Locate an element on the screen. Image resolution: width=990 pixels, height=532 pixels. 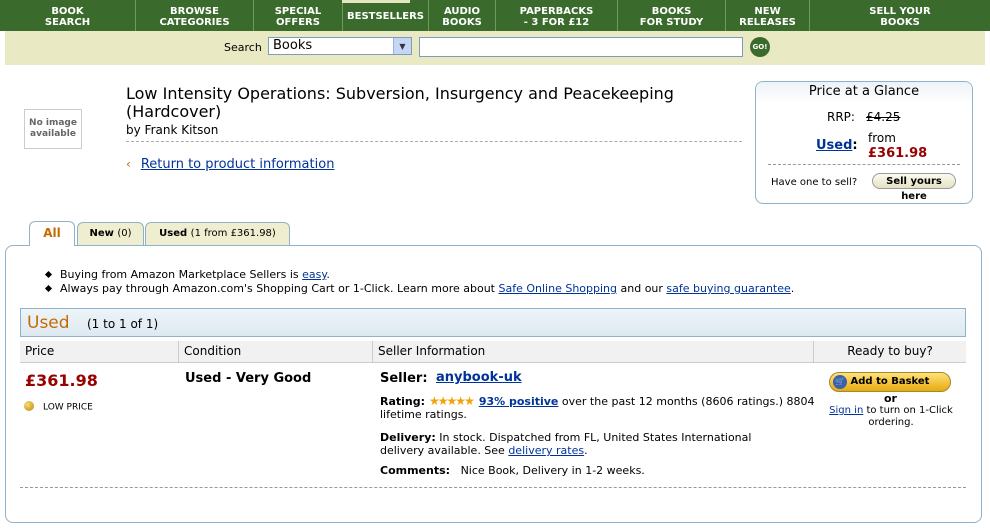
delivery-end: . is located at coordinates (586, 450).